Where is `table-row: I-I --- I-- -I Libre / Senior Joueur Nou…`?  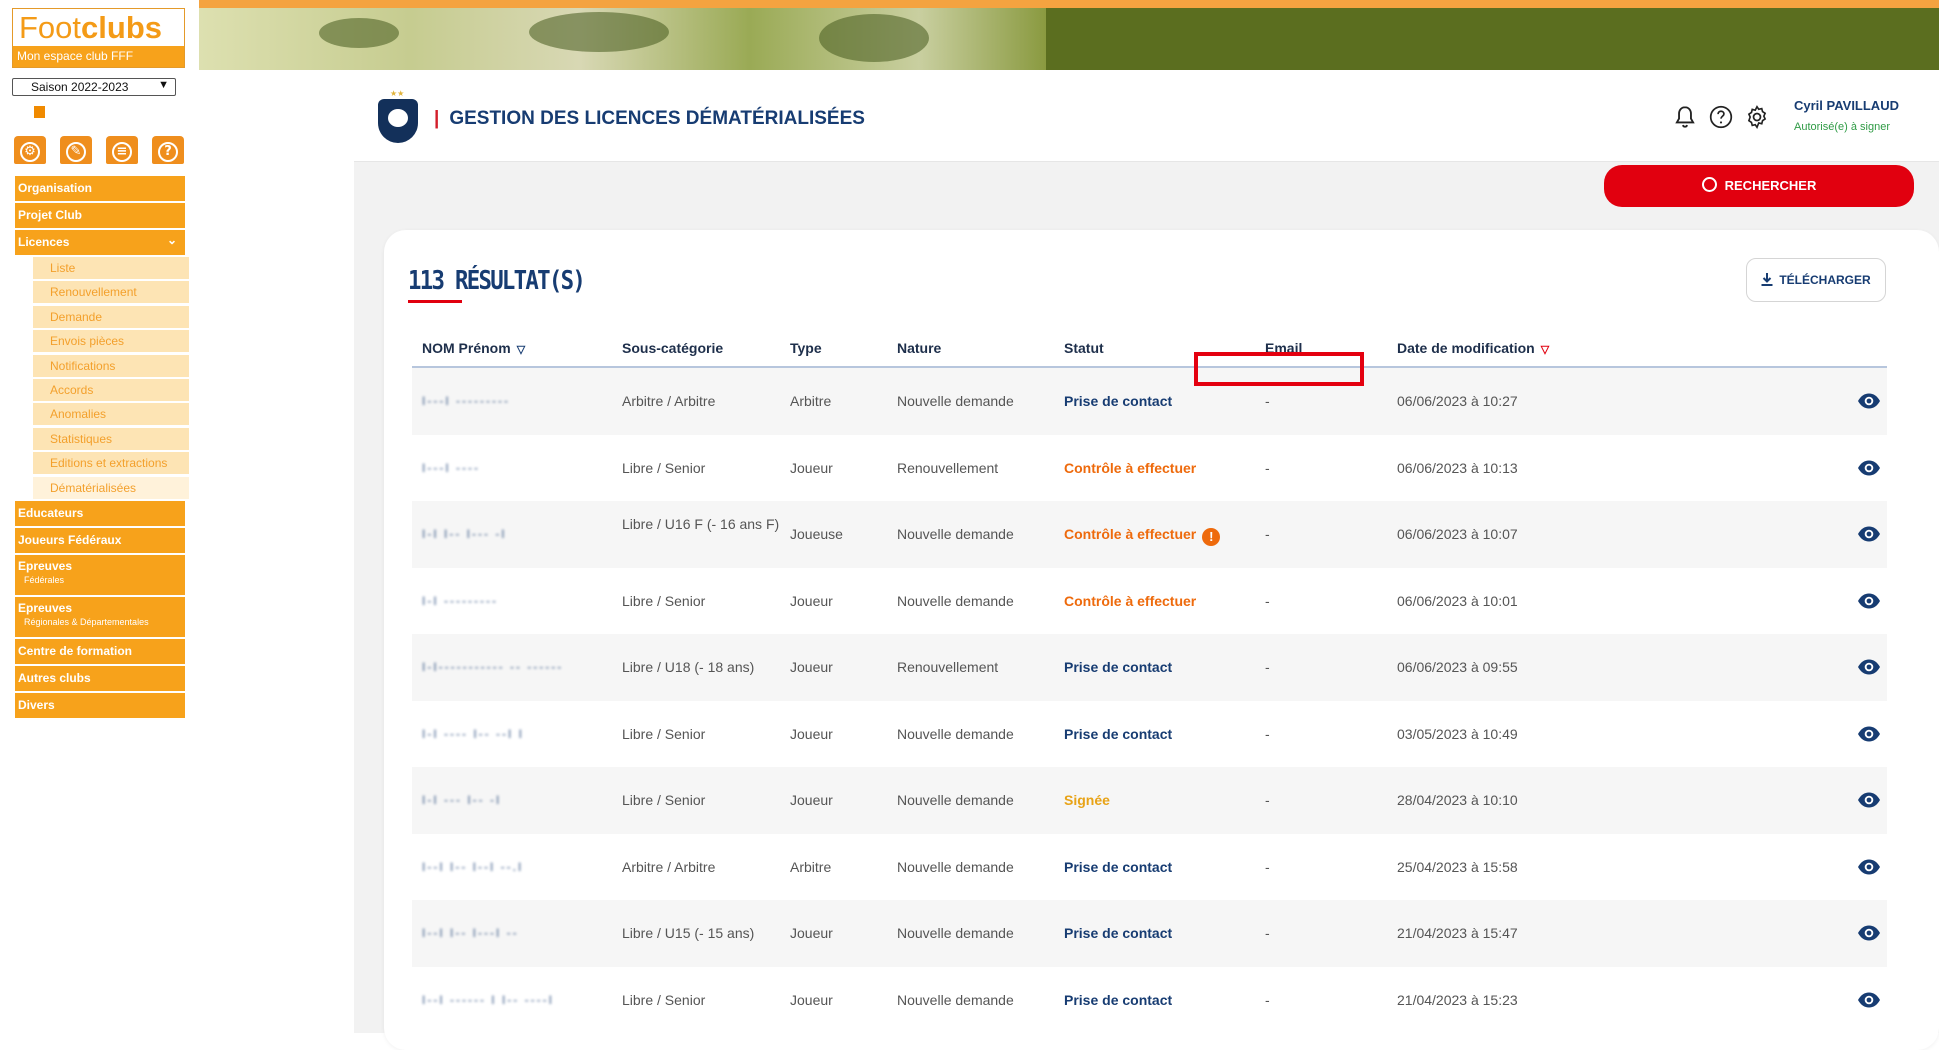 table-row: I-I --- I-- -I Libre / Senior Joueur Nou… is located at coordinates (1149, 800).